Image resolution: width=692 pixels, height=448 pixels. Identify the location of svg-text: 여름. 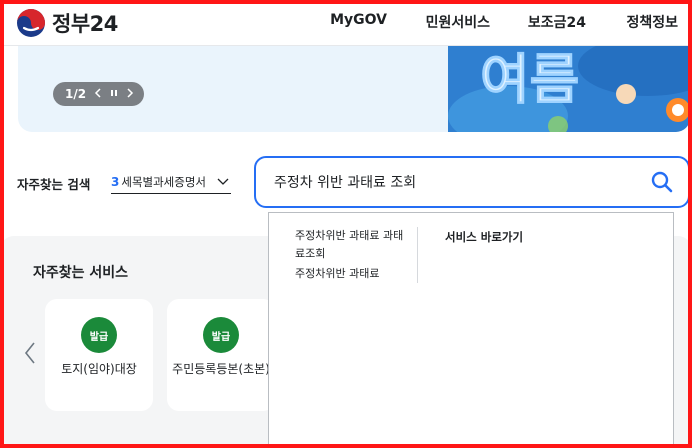
(529, 79).